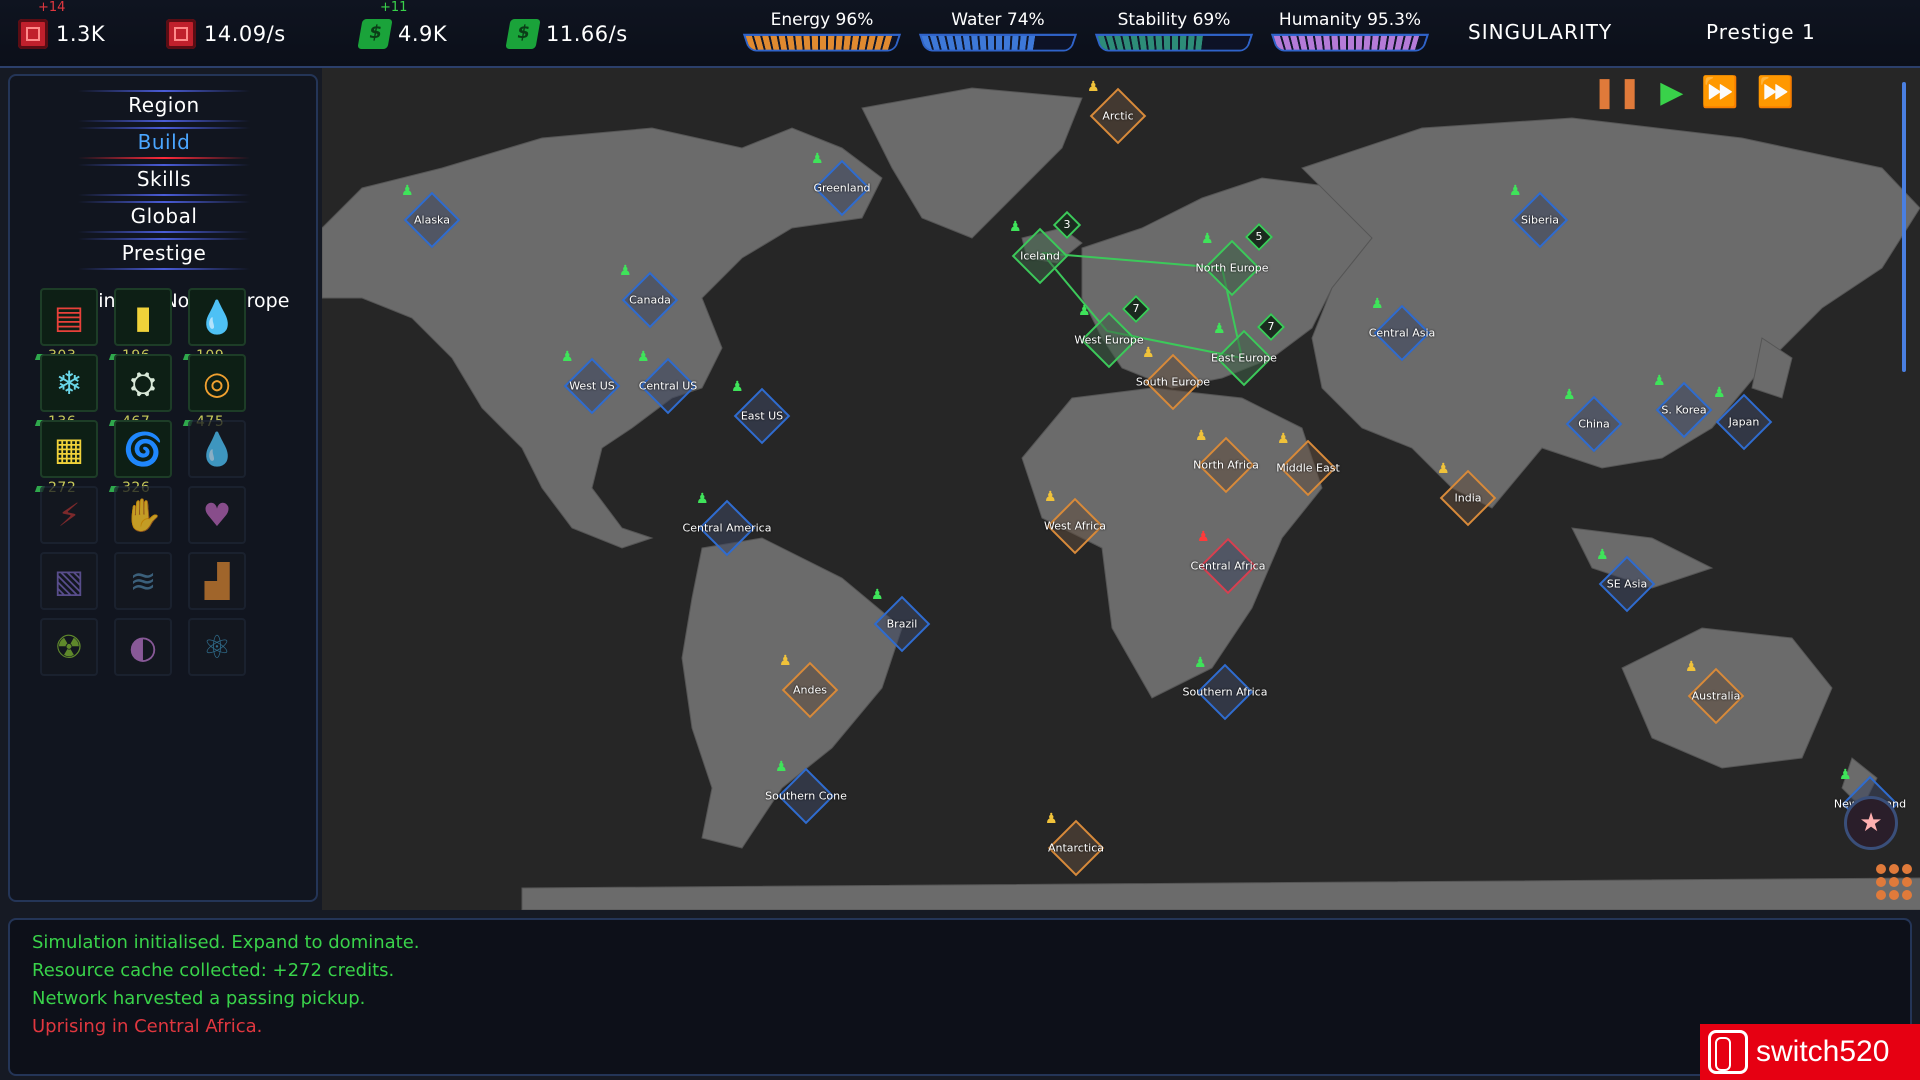 This screenshot has height=1080, width=1920. Describe the element at coordinates (1259, 236) in the screenshot. I see `region-level: 5` at that location.